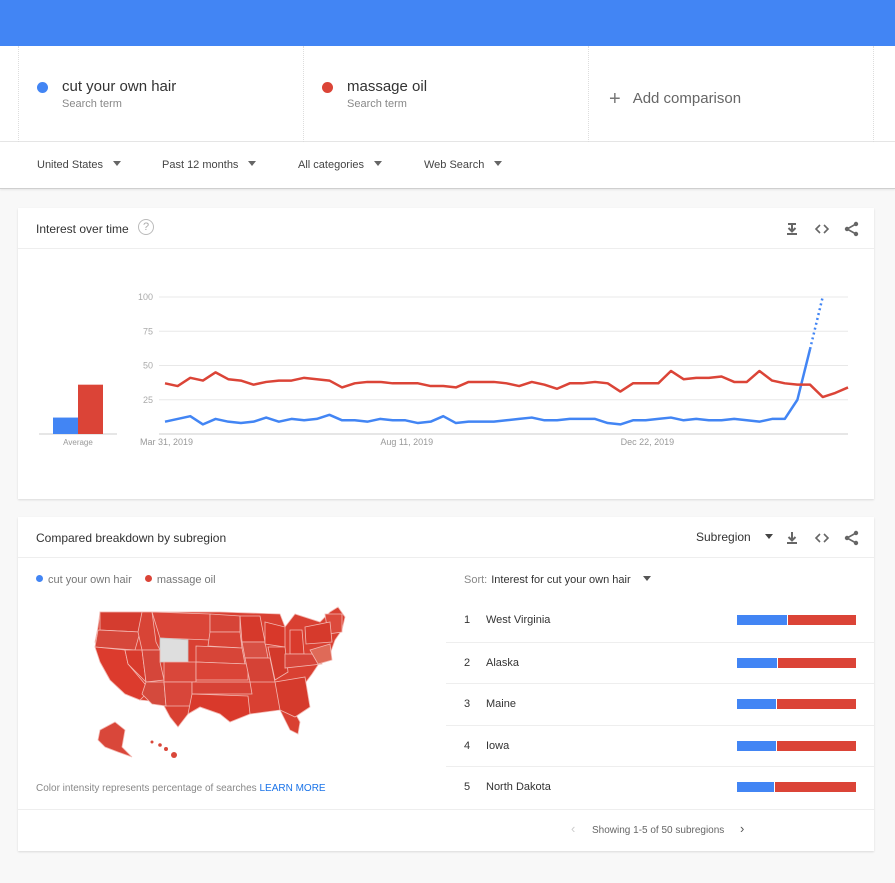 The image size is (895, 883). I want to click on y-tick-label: 25, so click(148, 400).